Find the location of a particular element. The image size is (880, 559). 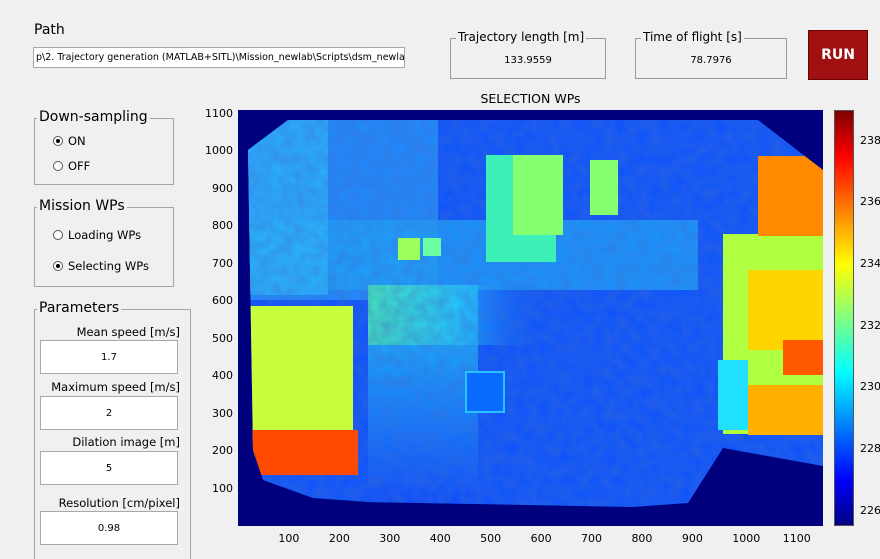

run-button: RUN is located at coordinates (838, 55).